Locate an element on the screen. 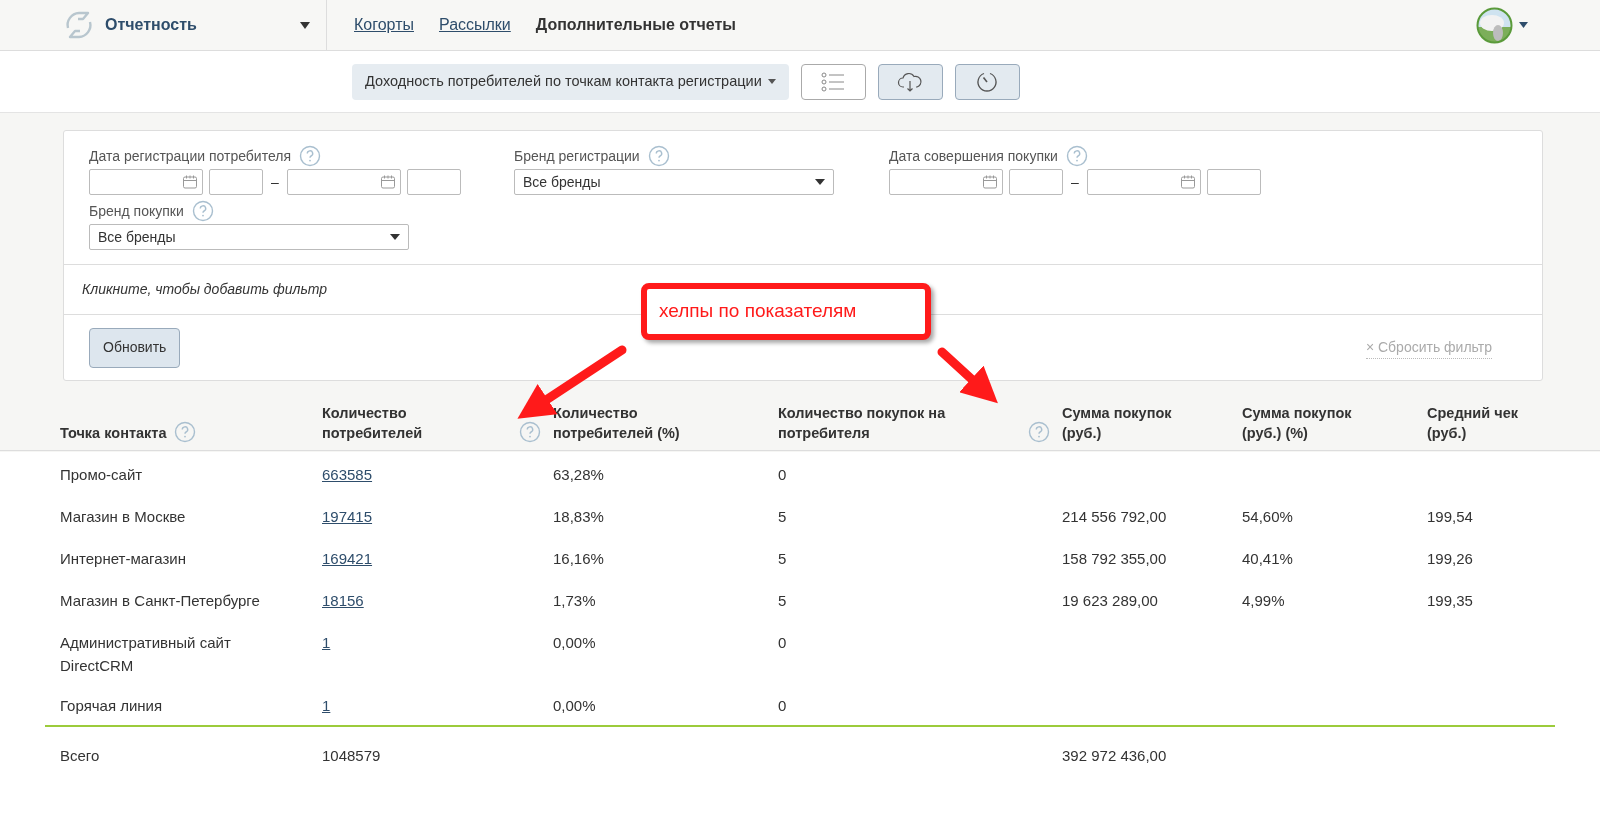 The width and height of the screenshot is (1600, 813). table-cell-text: 199,35 is located at coordinates (1450, 601).